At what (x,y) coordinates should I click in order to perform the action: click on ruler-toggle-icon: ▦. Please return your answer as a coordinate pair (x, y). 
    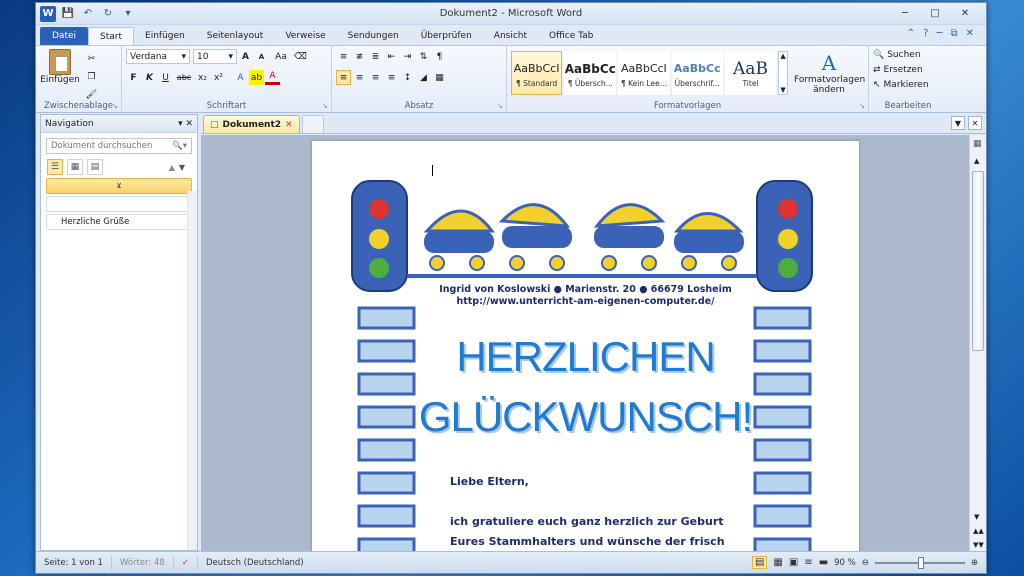
    Looking at the image, I should click on (977, 144).